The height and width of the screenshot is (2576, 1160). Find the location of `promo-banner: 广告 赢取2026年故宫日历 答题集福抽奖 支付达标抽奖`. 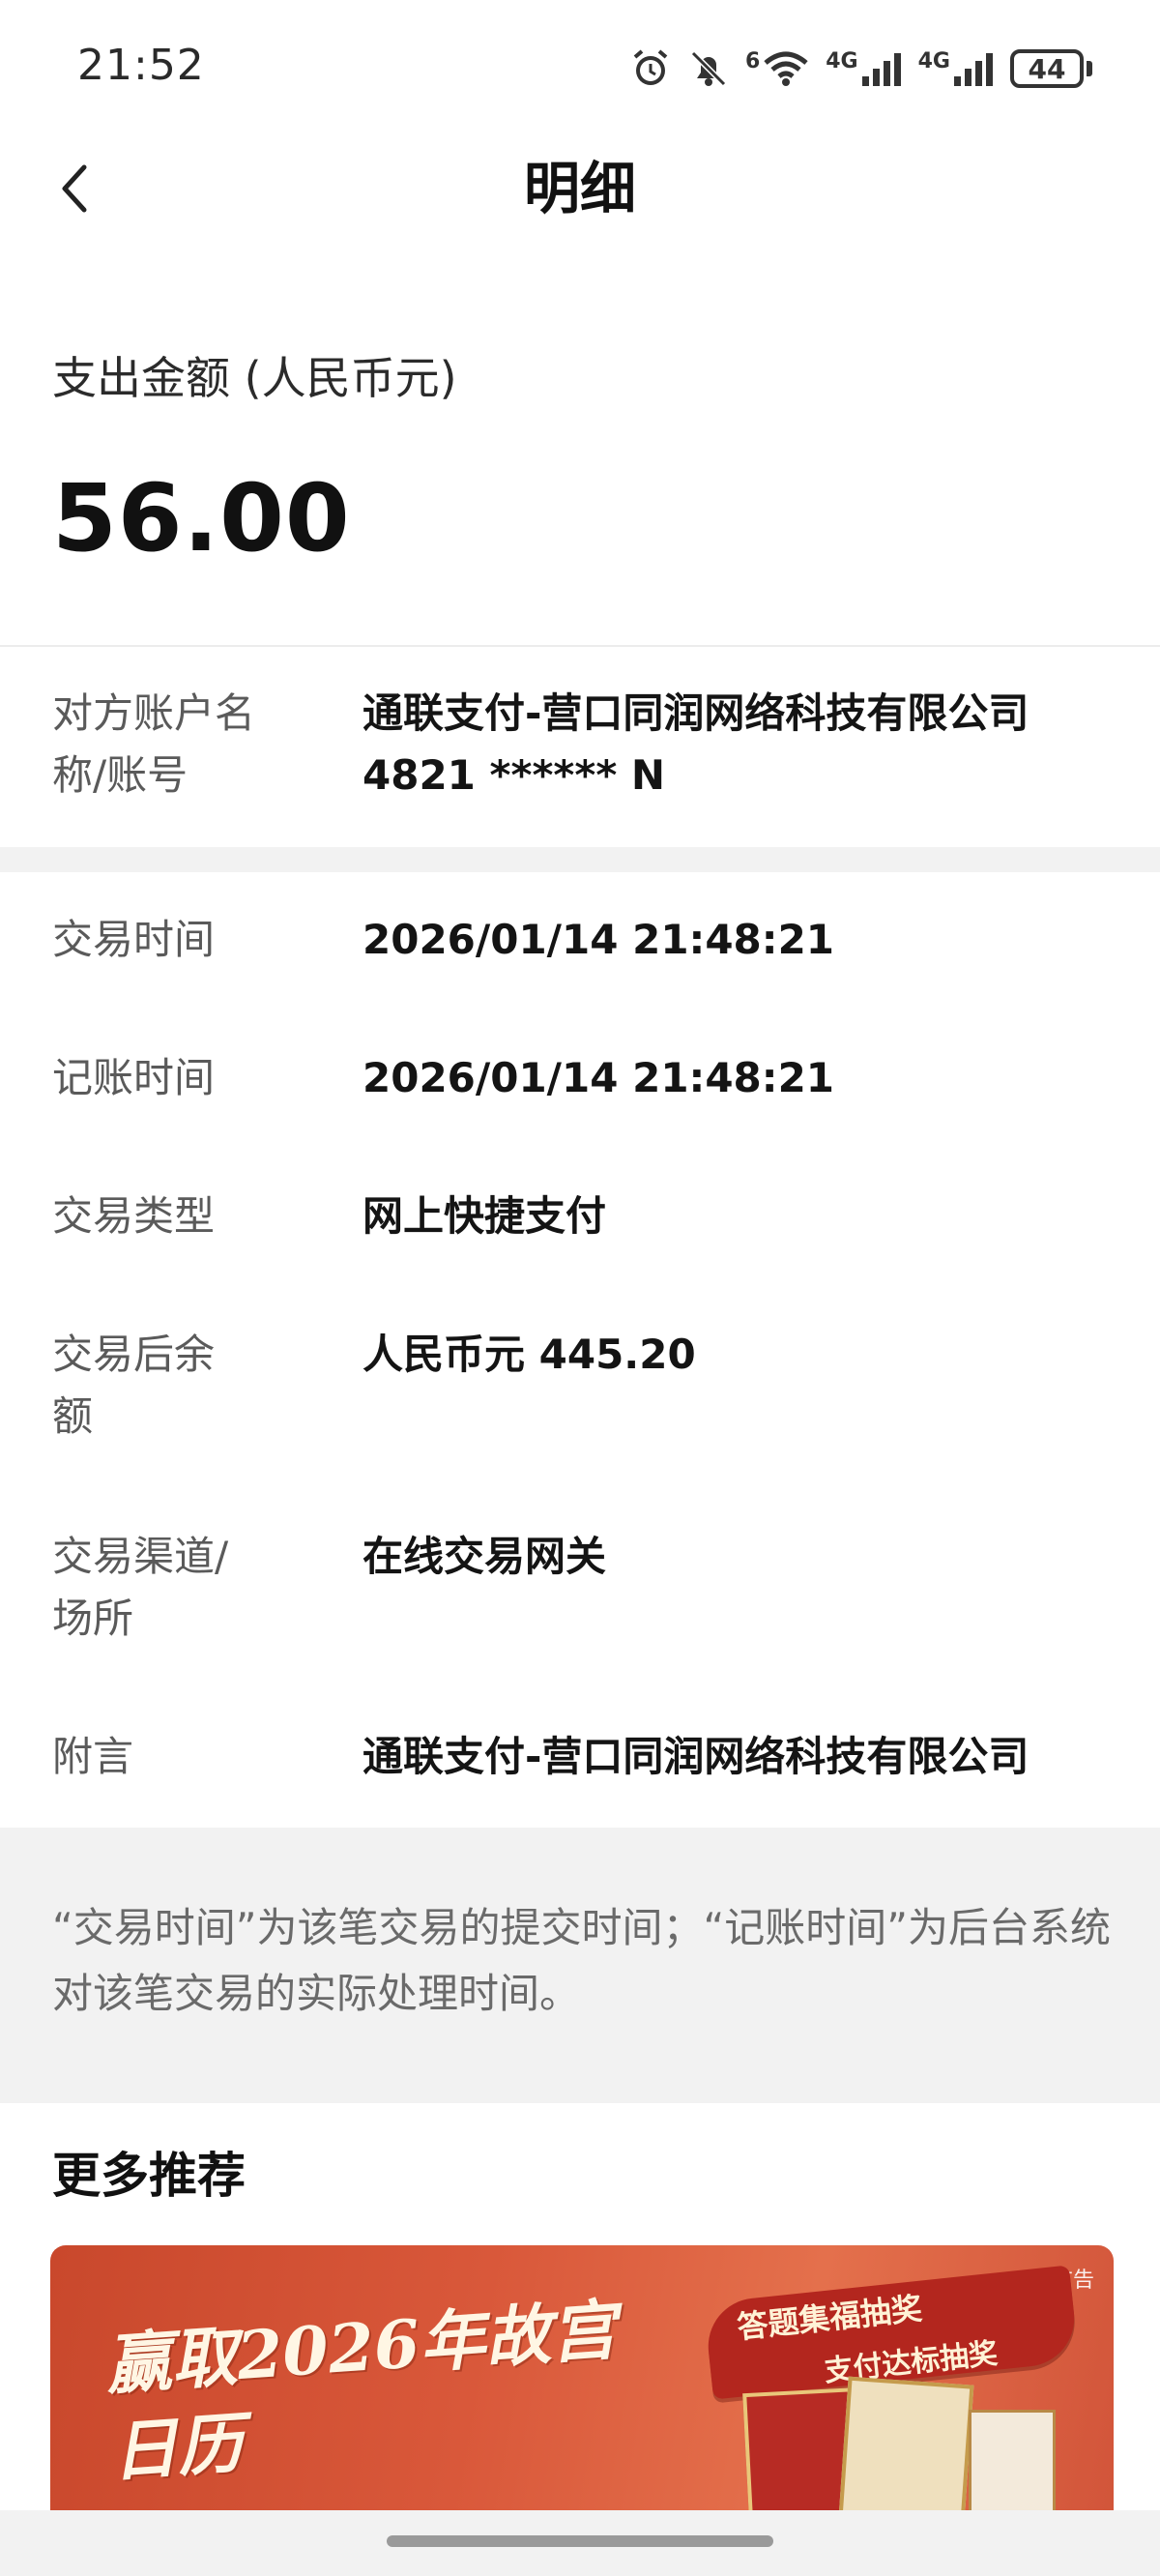

promo-banner: 广告 赢取2026年故宫日历 答题集福抽奖 支付达标抽奖 is located at coordinates (582, 2380).